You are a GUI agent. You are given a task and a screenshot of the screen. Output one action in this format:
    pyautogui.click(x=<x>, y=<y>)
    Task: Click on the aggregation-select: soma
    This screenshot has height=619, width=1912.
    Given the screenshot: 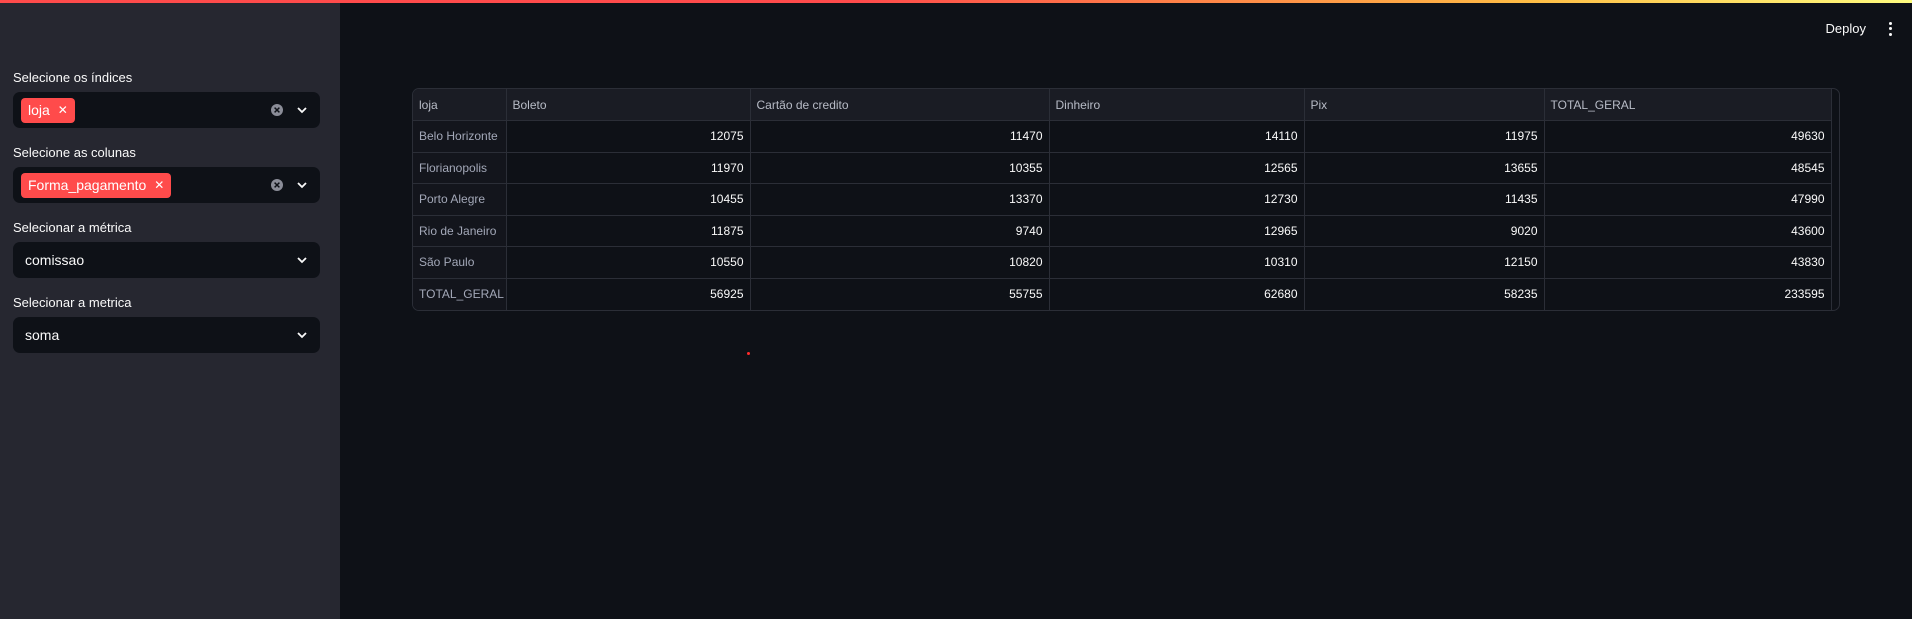 What is the action you would take?
    pyautogui.click(x=166, y=335)
    